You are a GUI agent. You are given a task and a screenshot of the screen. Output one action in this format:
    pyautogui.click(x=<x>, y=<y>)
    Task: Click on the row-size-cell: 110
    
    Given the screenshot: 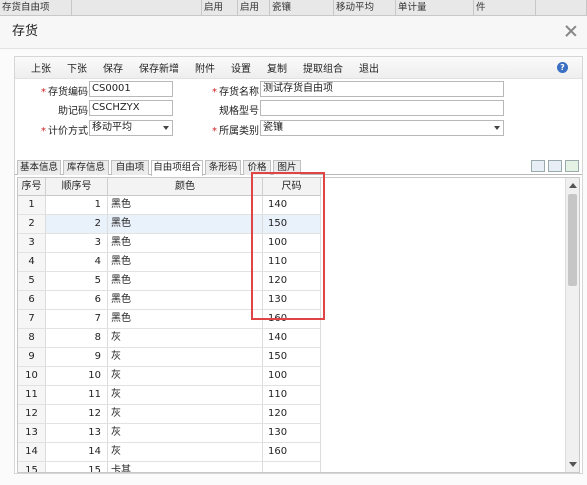 What is the action you would take?
    pyautogui.click(x=292, y=395)
    